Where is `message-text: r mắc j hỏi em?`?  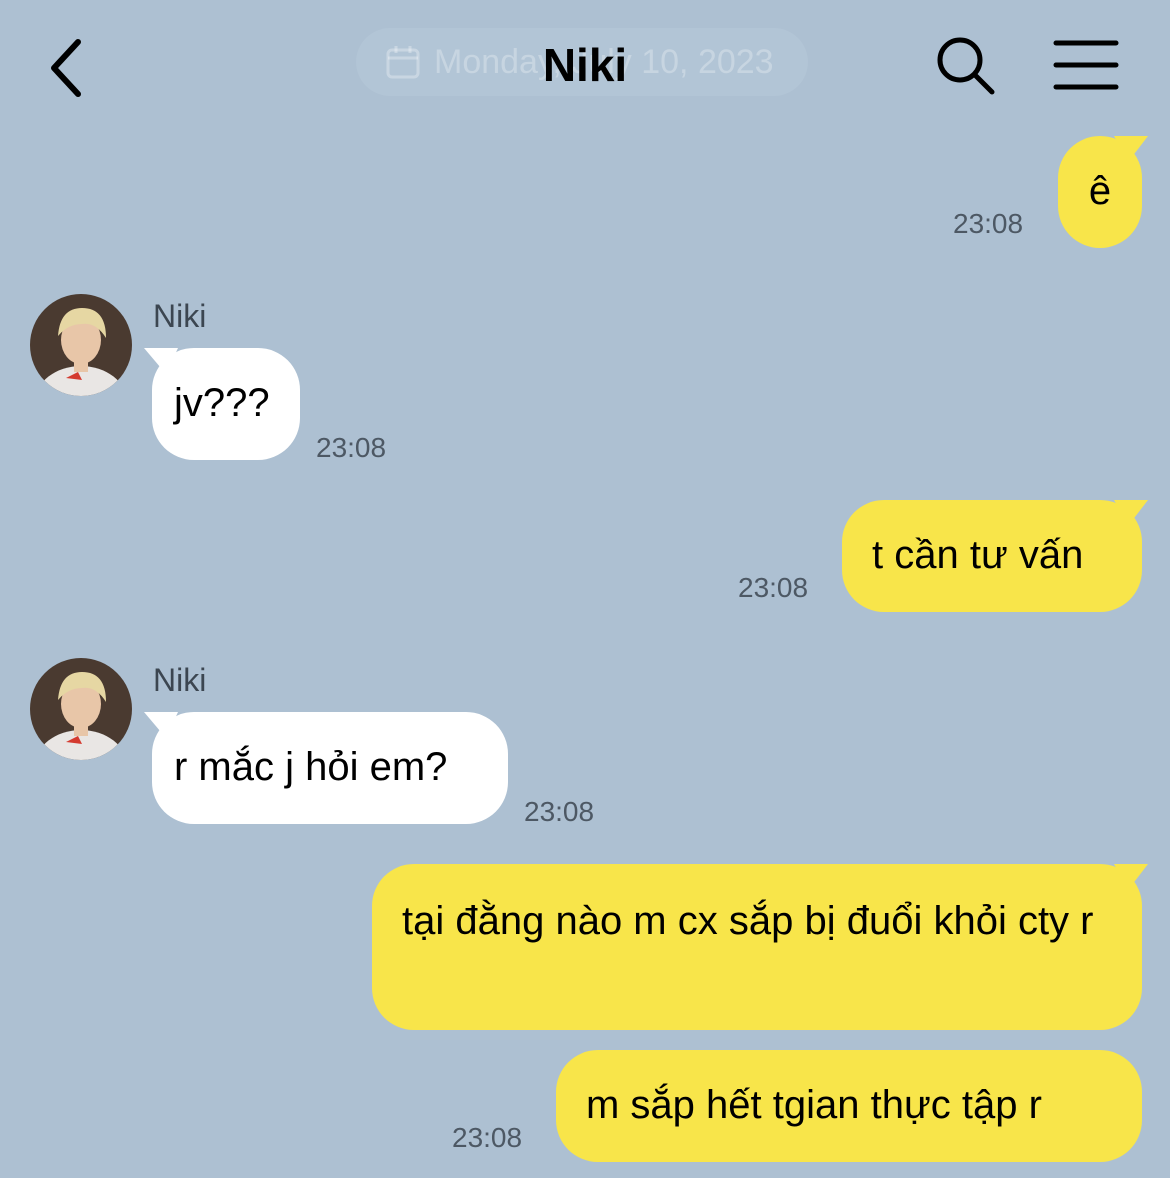 message-text: r mắc j hỏi em? is located at coordinates (311, 767).